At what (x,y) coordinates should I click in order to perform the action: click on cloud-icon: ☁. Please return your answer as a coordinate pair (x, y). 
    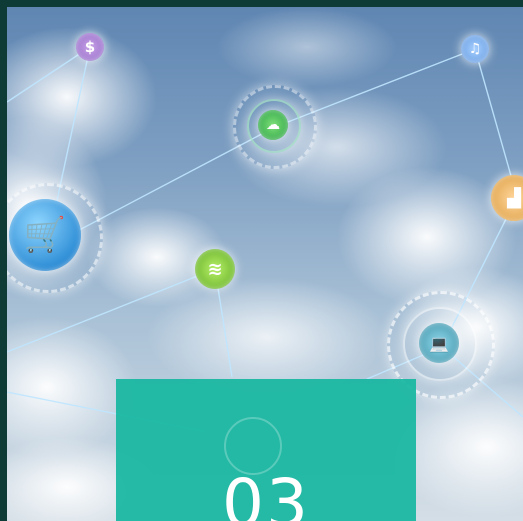
    Looking at the image, I should click on (273, 125).